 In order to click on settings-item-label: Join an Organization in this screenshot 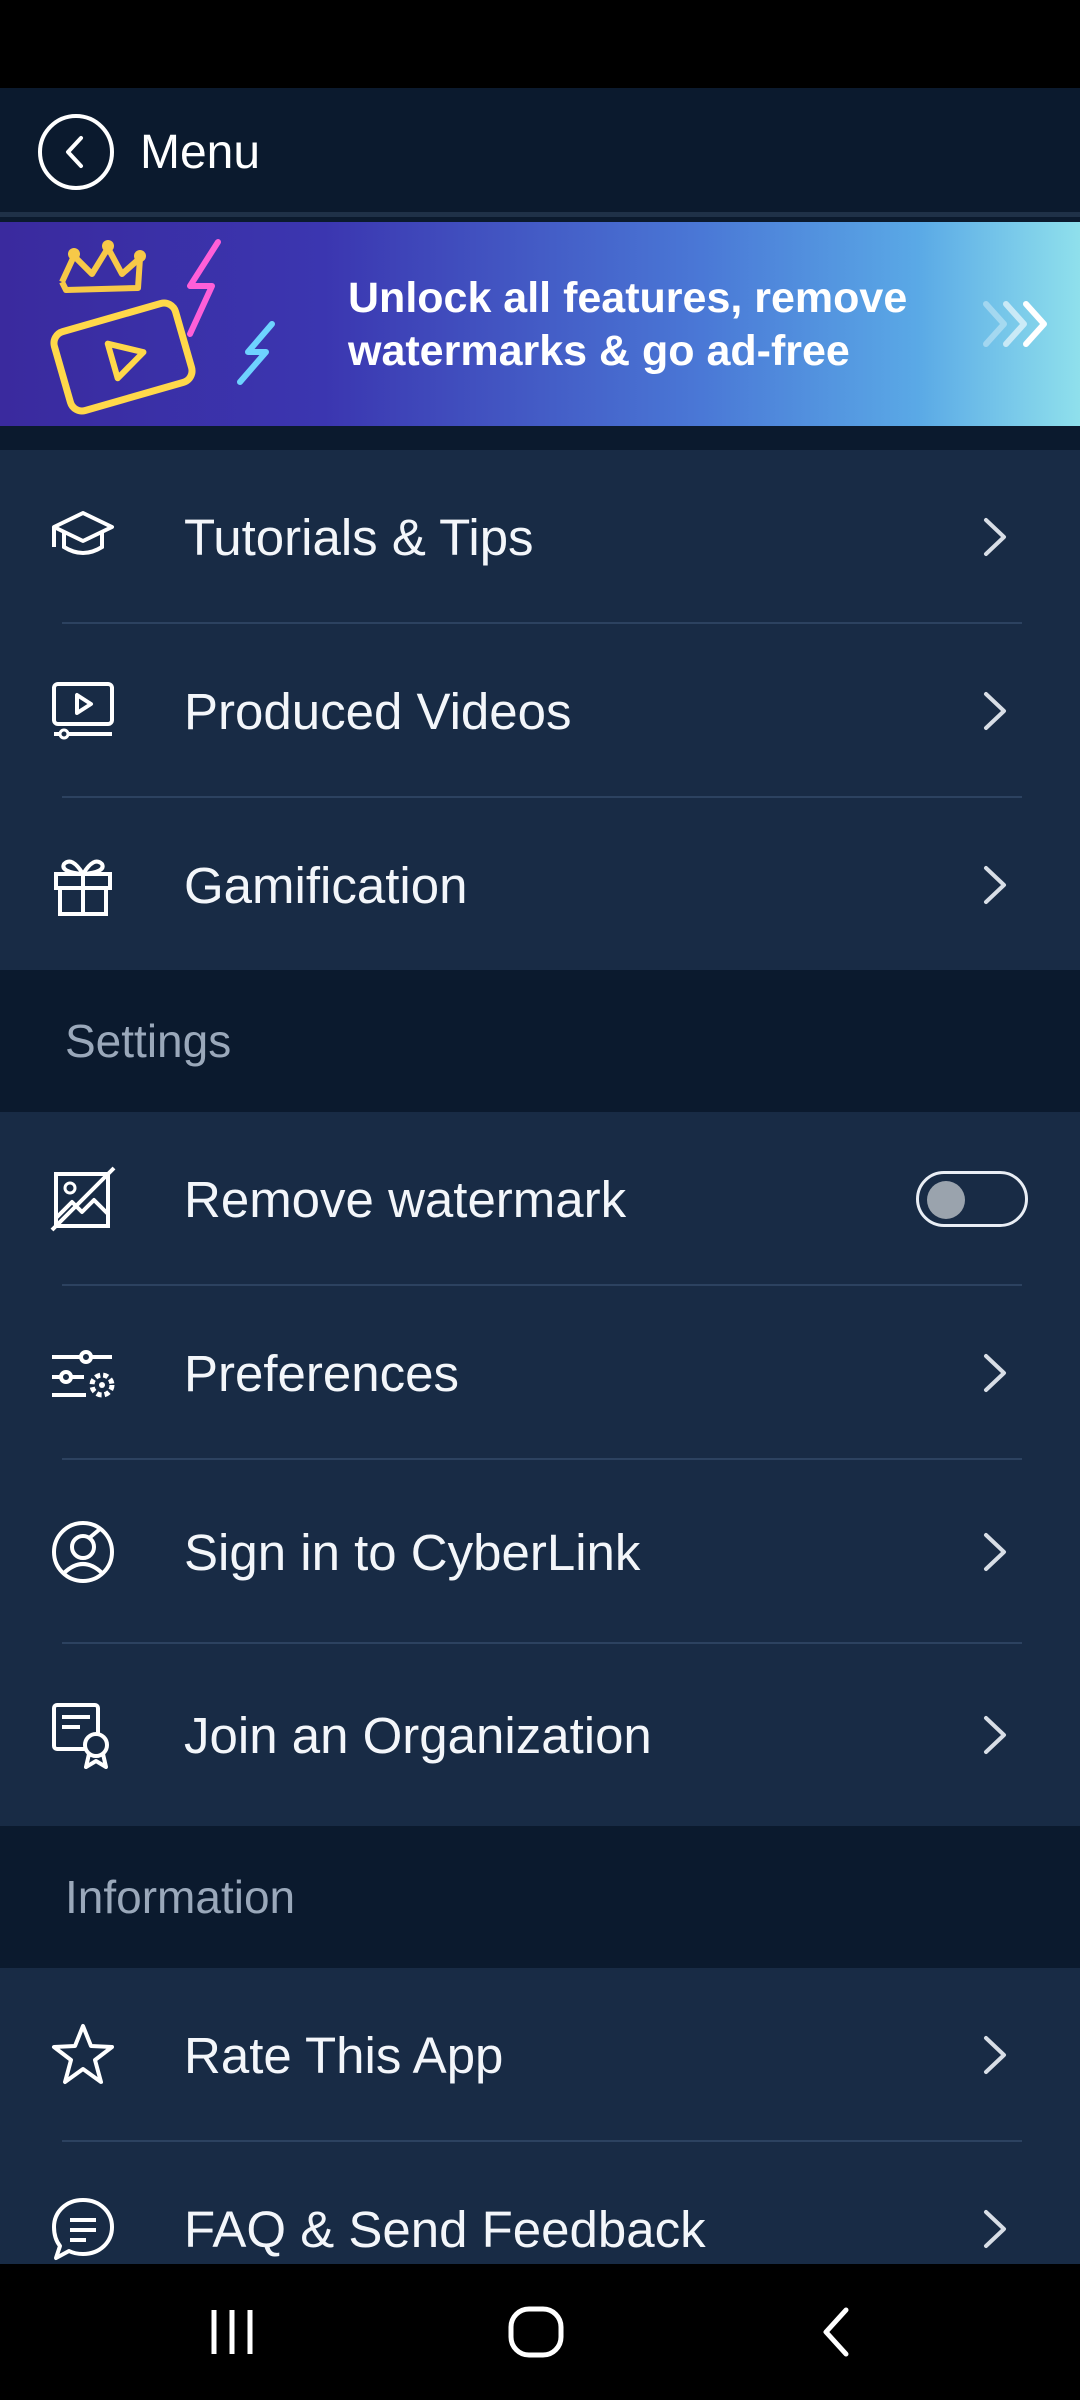, I will do `click(418, 1735)`.